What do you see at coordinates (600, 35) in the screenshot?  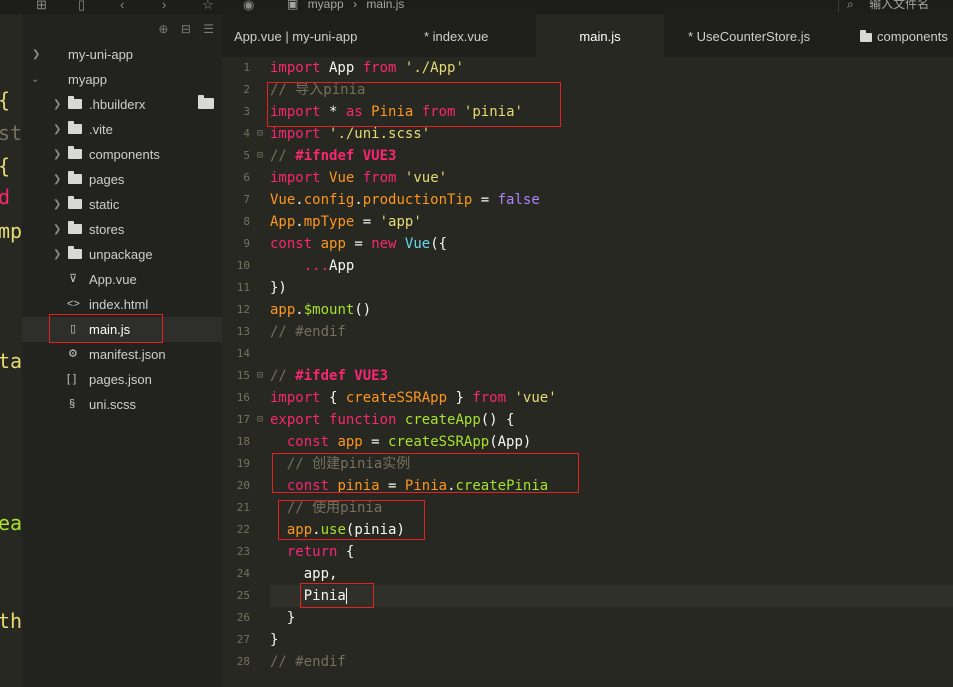 I see `tab-main-js: main.js` at bounding box center [600, 35].